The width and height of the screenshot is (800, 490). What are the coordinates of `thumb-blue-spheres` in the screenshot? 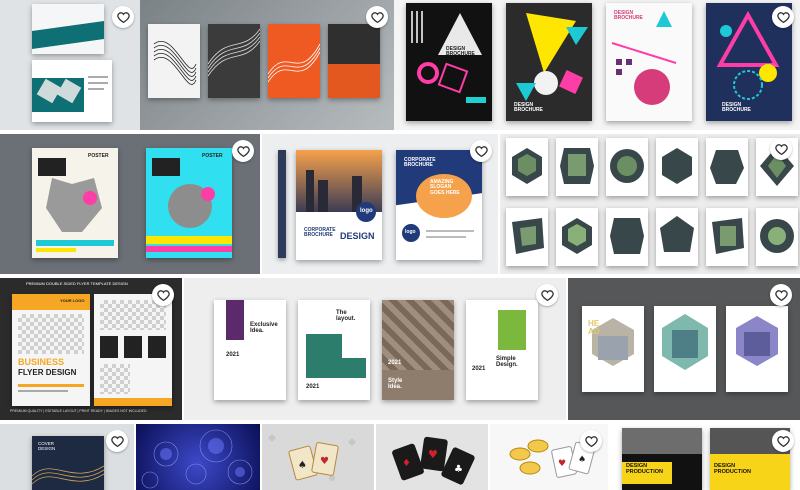 It's located at (198, 457).